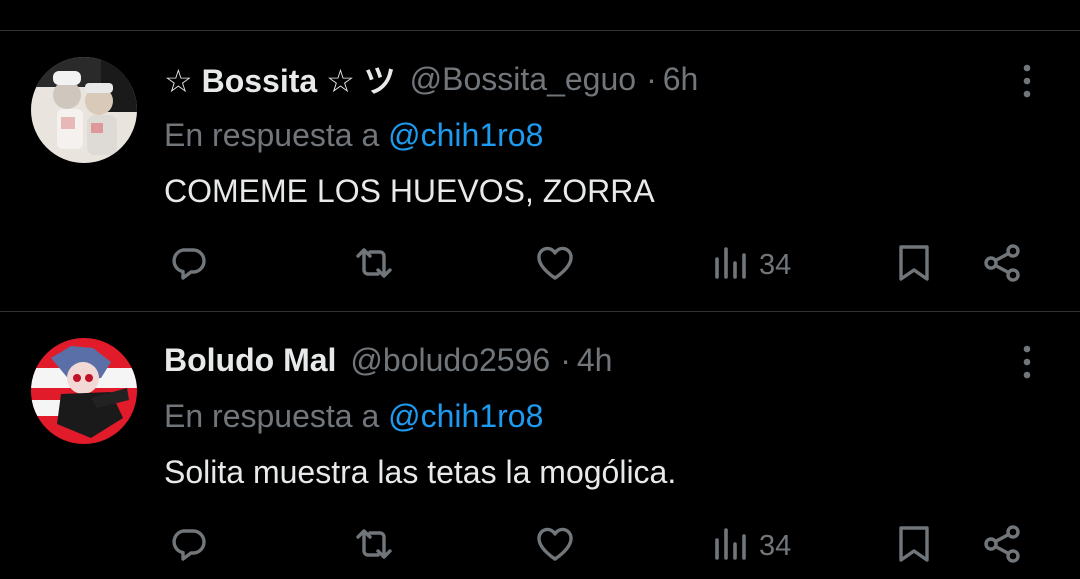  Describe the element at coordinates (409, 191) in the screenshot. I see `tweet-text: COMEME LOS HUEVOS, ZORRA` at that location.